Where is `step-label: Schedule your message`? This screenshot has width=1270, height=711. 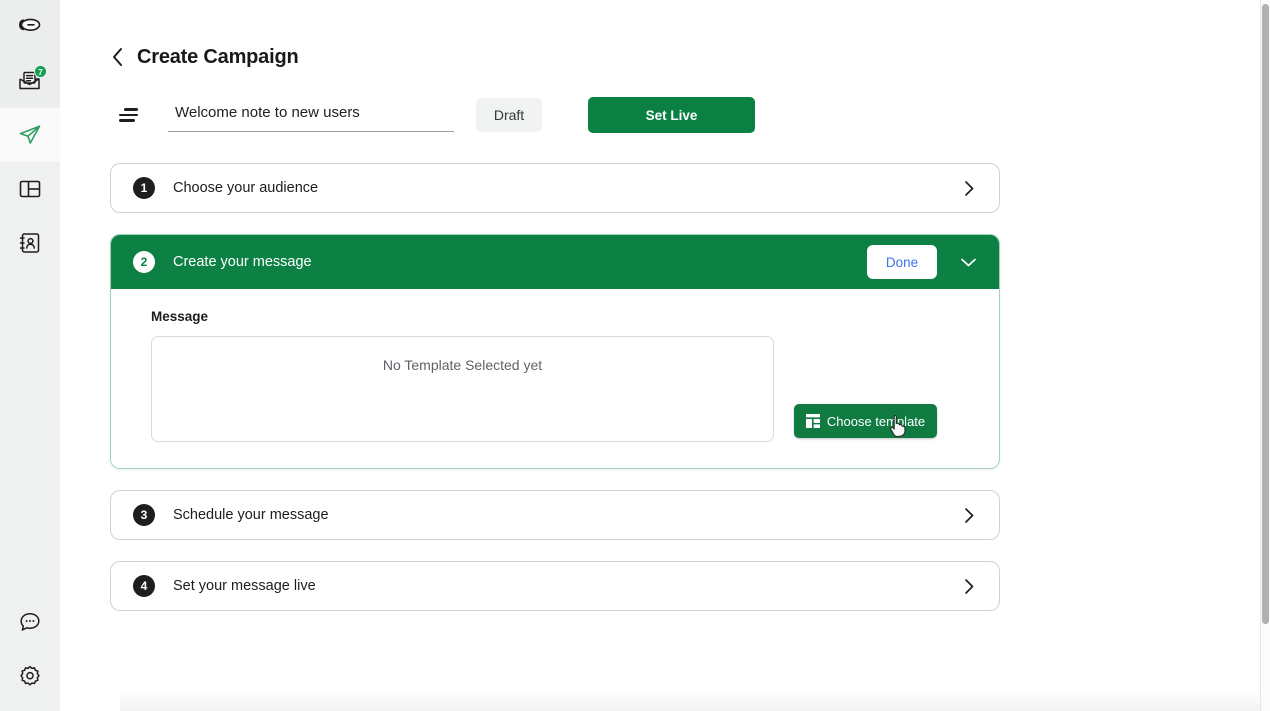 step-label: Schedule your message is located at coordinates (251, 515).